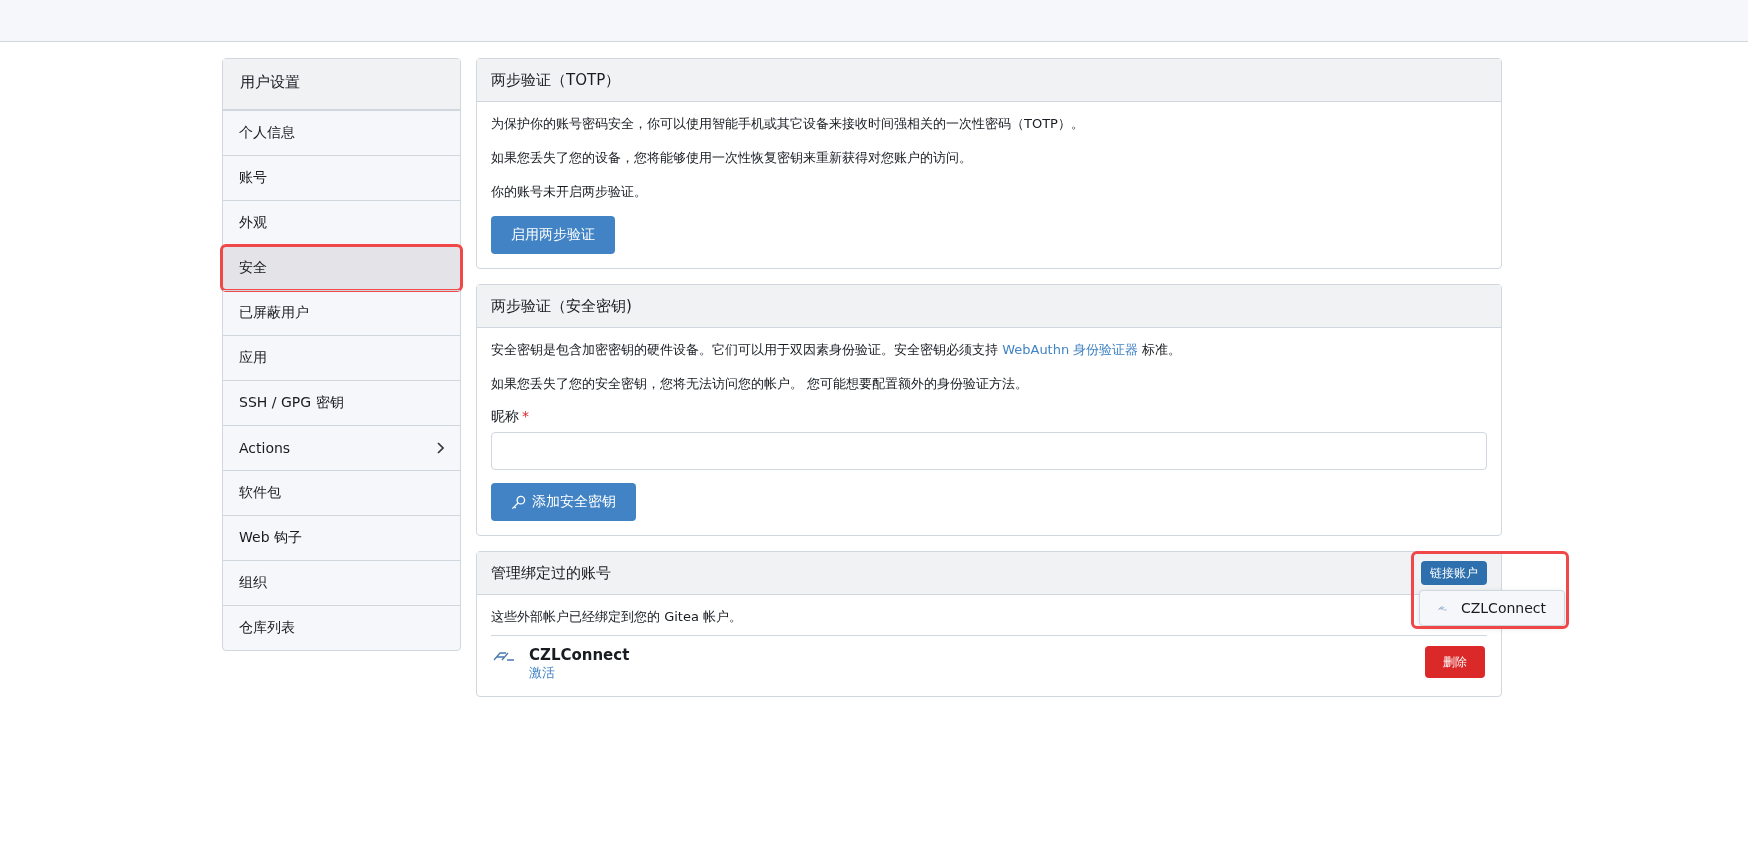  I want to click on menu-item: CZLConnect, so click(1503, 608).